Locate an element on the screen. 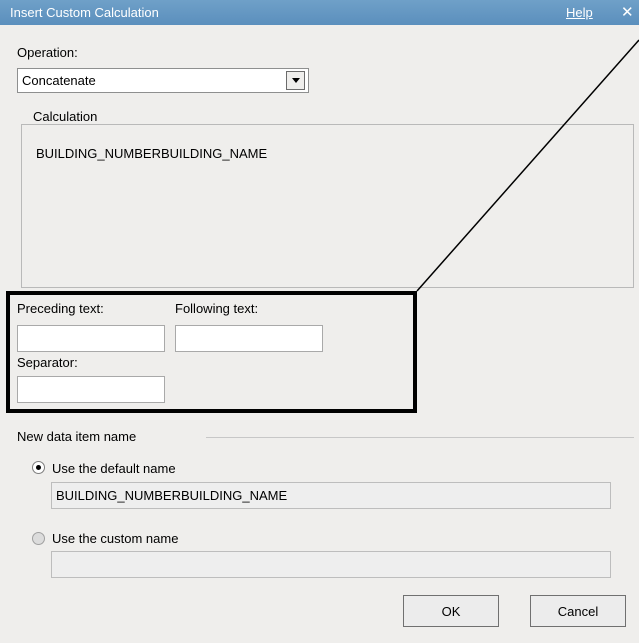  use-default-name-radio is located at coordinates (38, 467).